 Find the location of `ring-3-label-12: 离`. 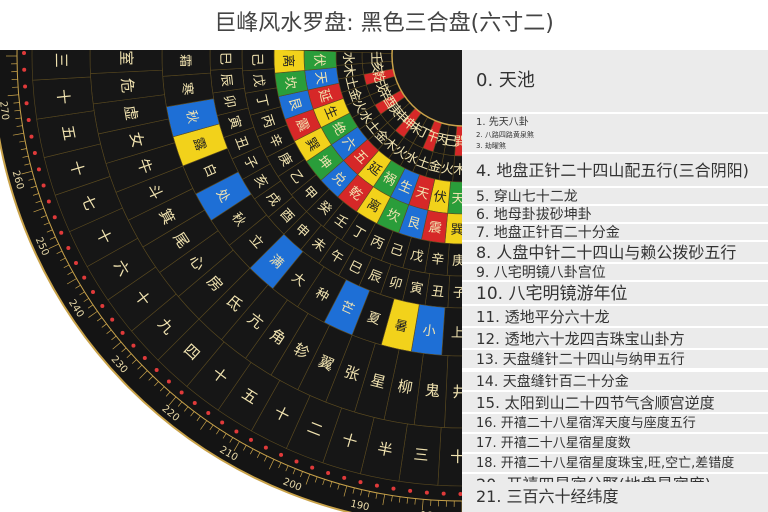

ring-3-label-12: 离 is located at coordinates (288, 60).